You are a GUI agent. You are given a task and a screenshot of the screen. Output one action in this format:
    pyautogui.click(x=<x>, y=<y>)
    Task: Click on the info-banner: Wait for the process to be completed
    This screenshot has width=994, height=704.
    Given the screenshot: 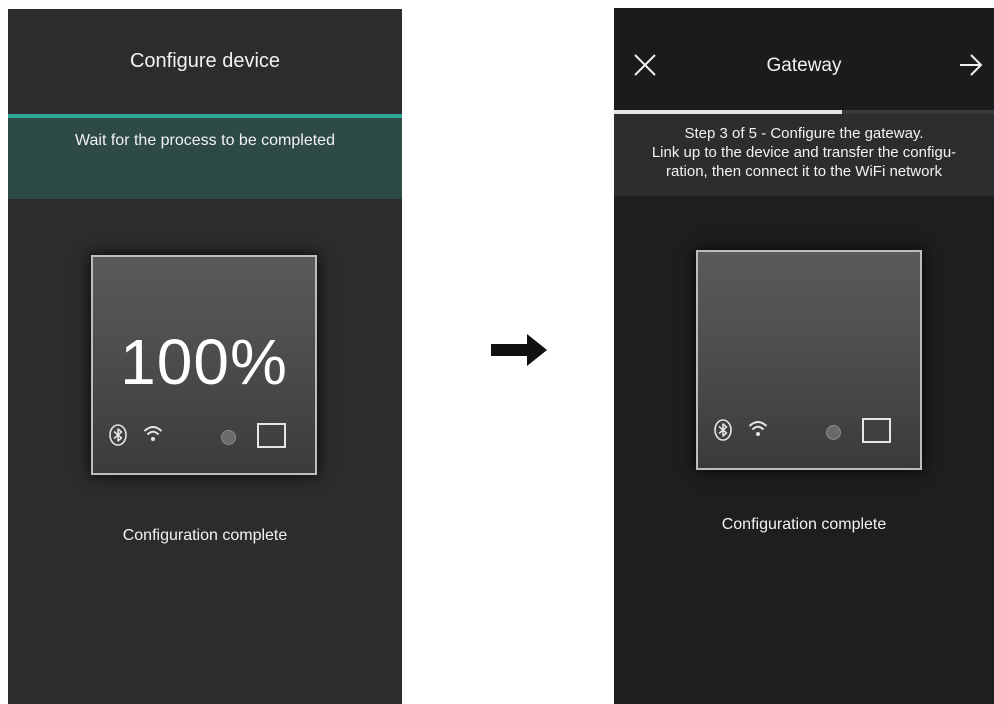 What is the action you would take?
    pyautogui.click(x=205, y=158)
    